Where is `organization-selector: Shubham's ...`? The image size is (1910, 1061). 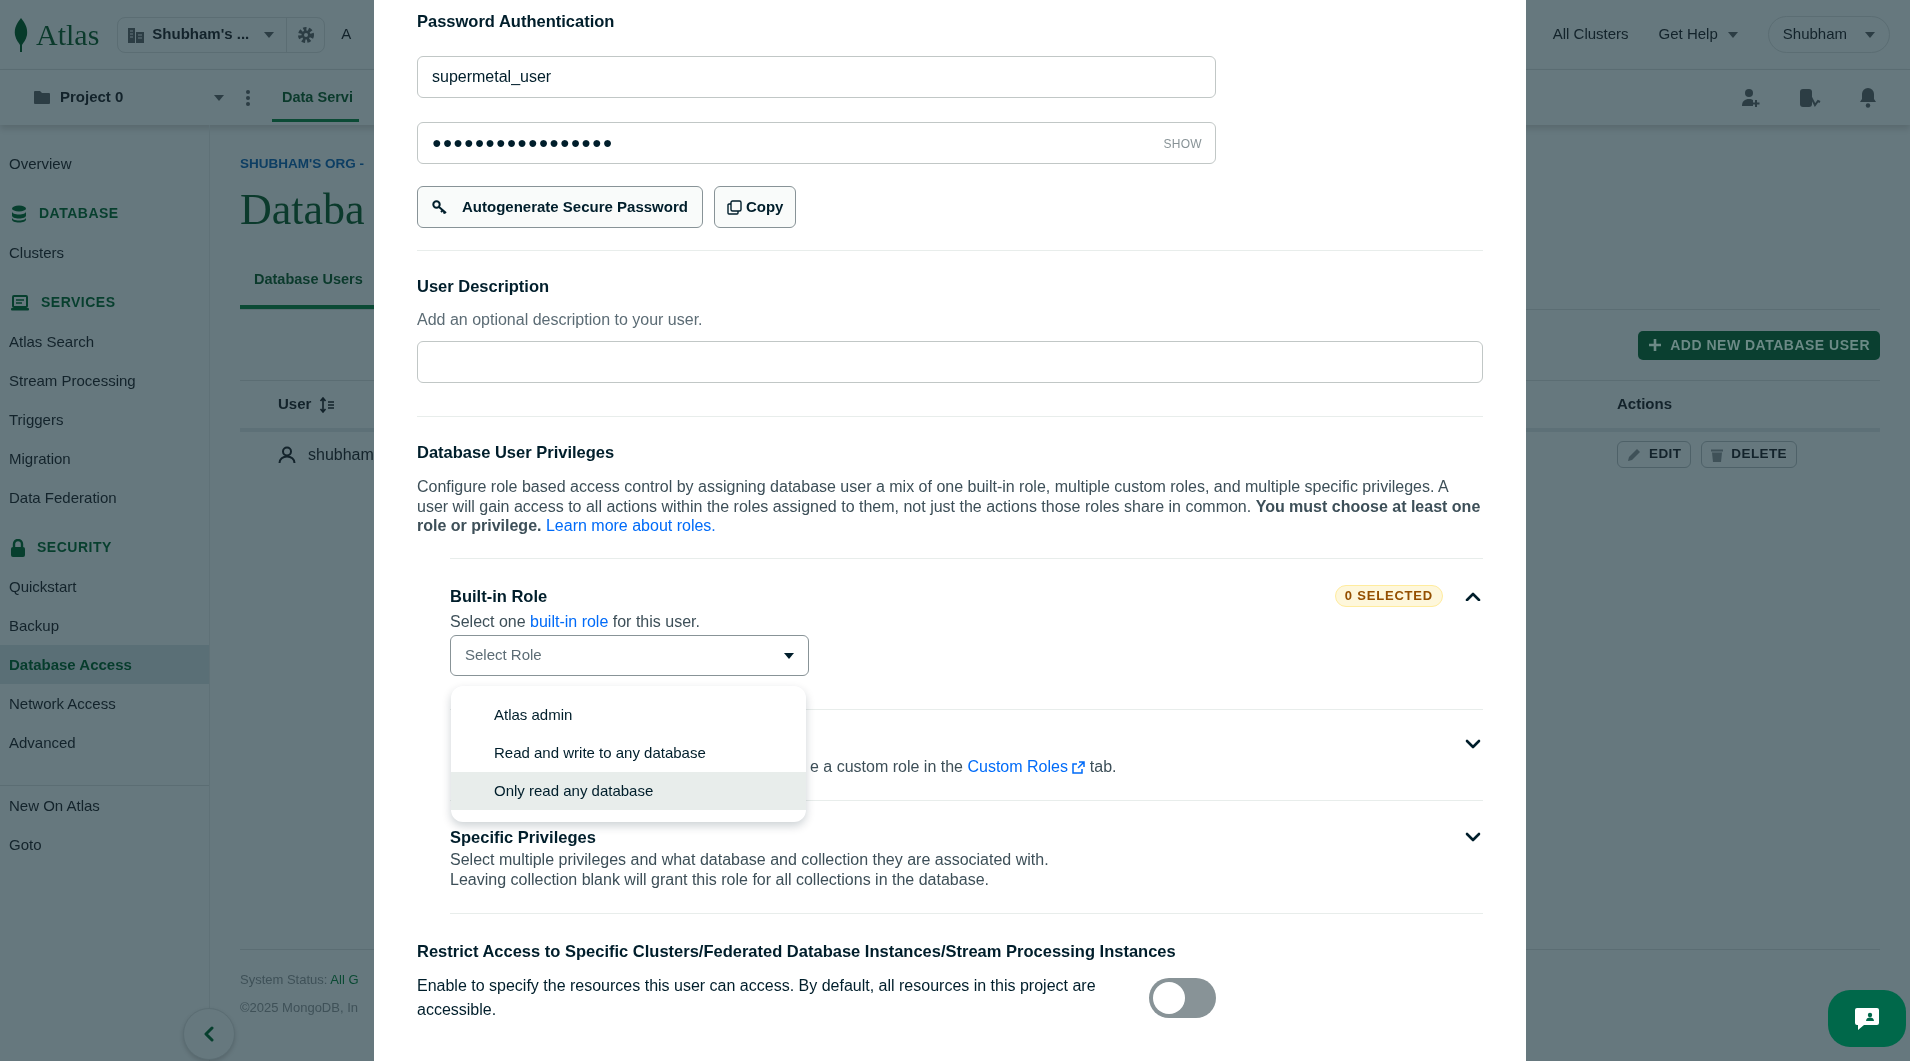 organization-selector: Shubham's ... is located at coordinates (221, 34).